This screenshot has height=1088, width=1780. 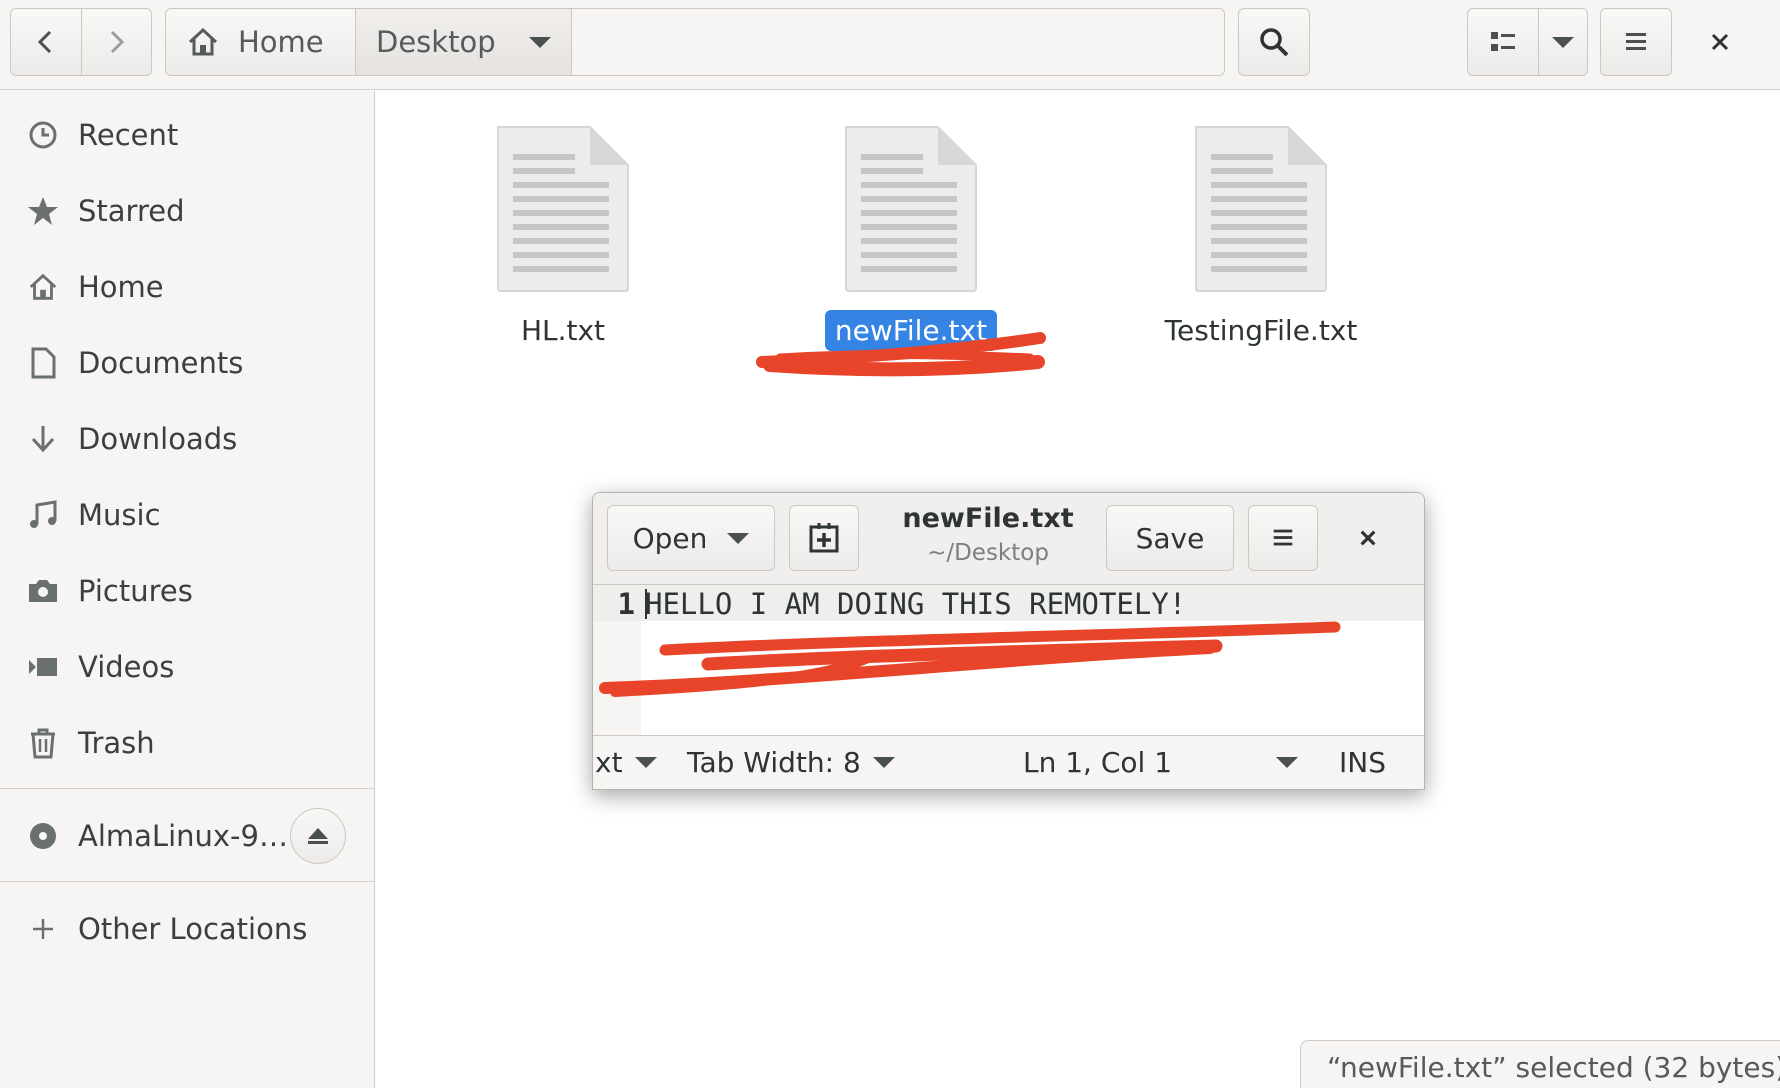 I want to click on list-view-icon, so click(x=1503, y=41).